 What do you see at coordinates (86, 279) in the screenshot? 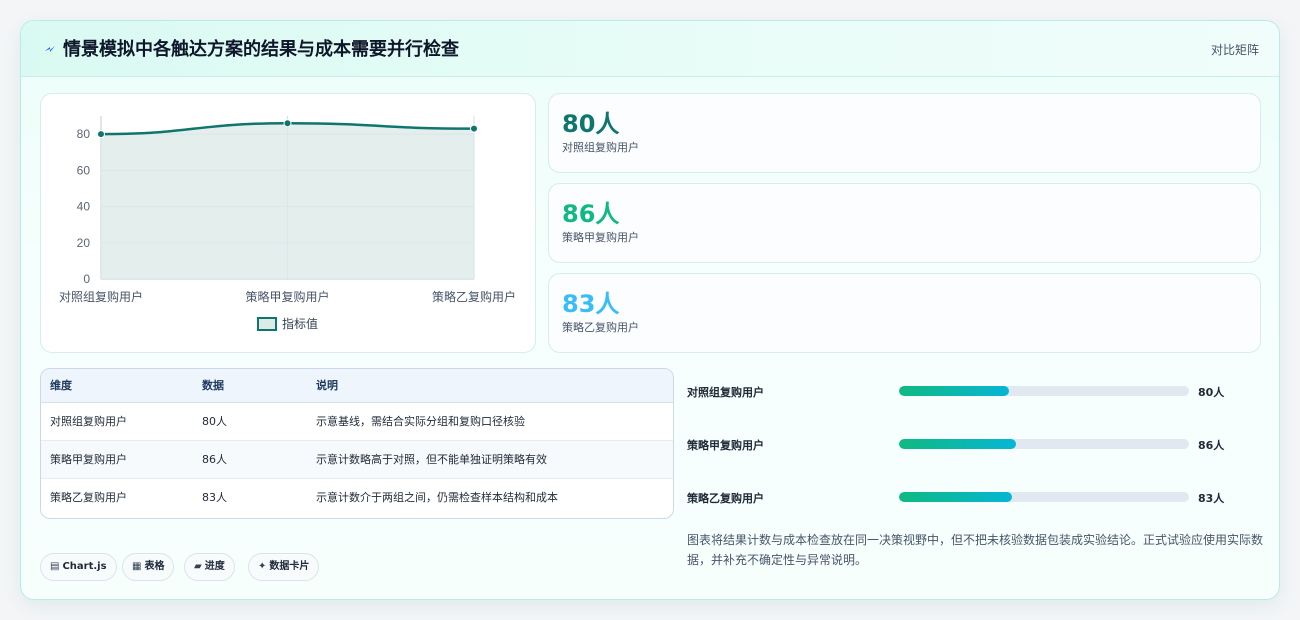
I see `y-tick-label: 0` at bounding box center [86, 279].